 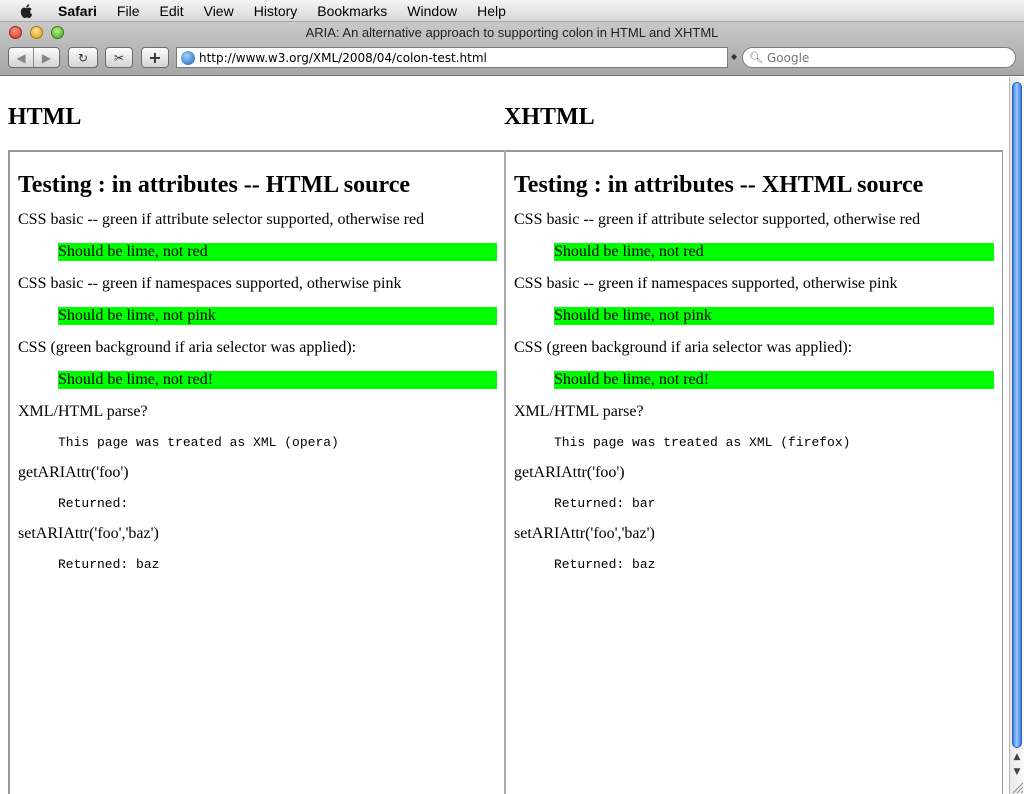 I want to click on search-box: 🔍︎, so click(x=879, y=57).